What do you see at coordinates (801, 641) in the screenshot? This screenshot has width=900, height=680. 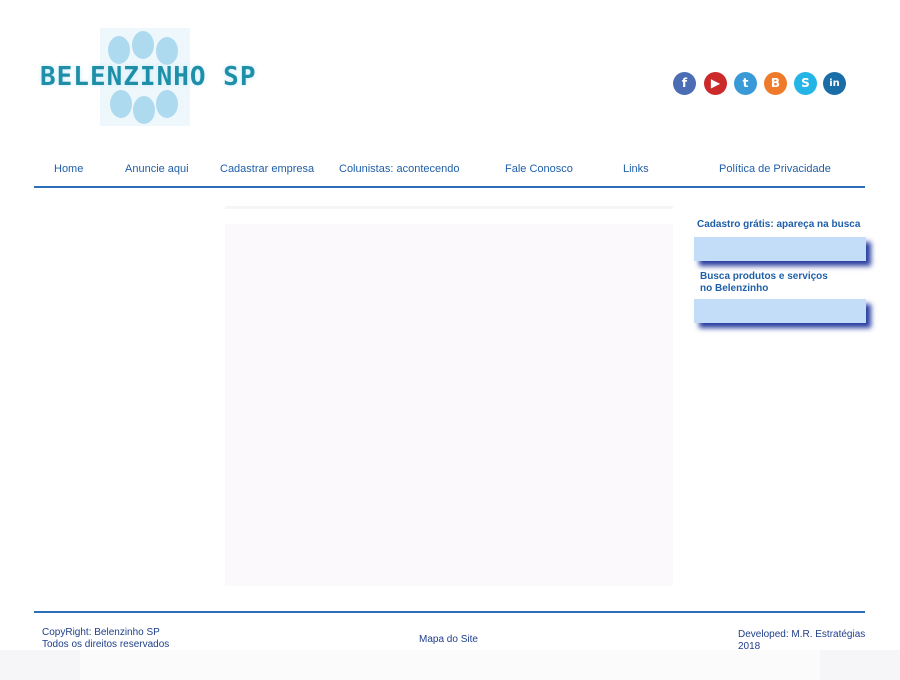 I see `footer-developed: Developed: M.R. Estratégias 2018` at bounding box center [801, 641].